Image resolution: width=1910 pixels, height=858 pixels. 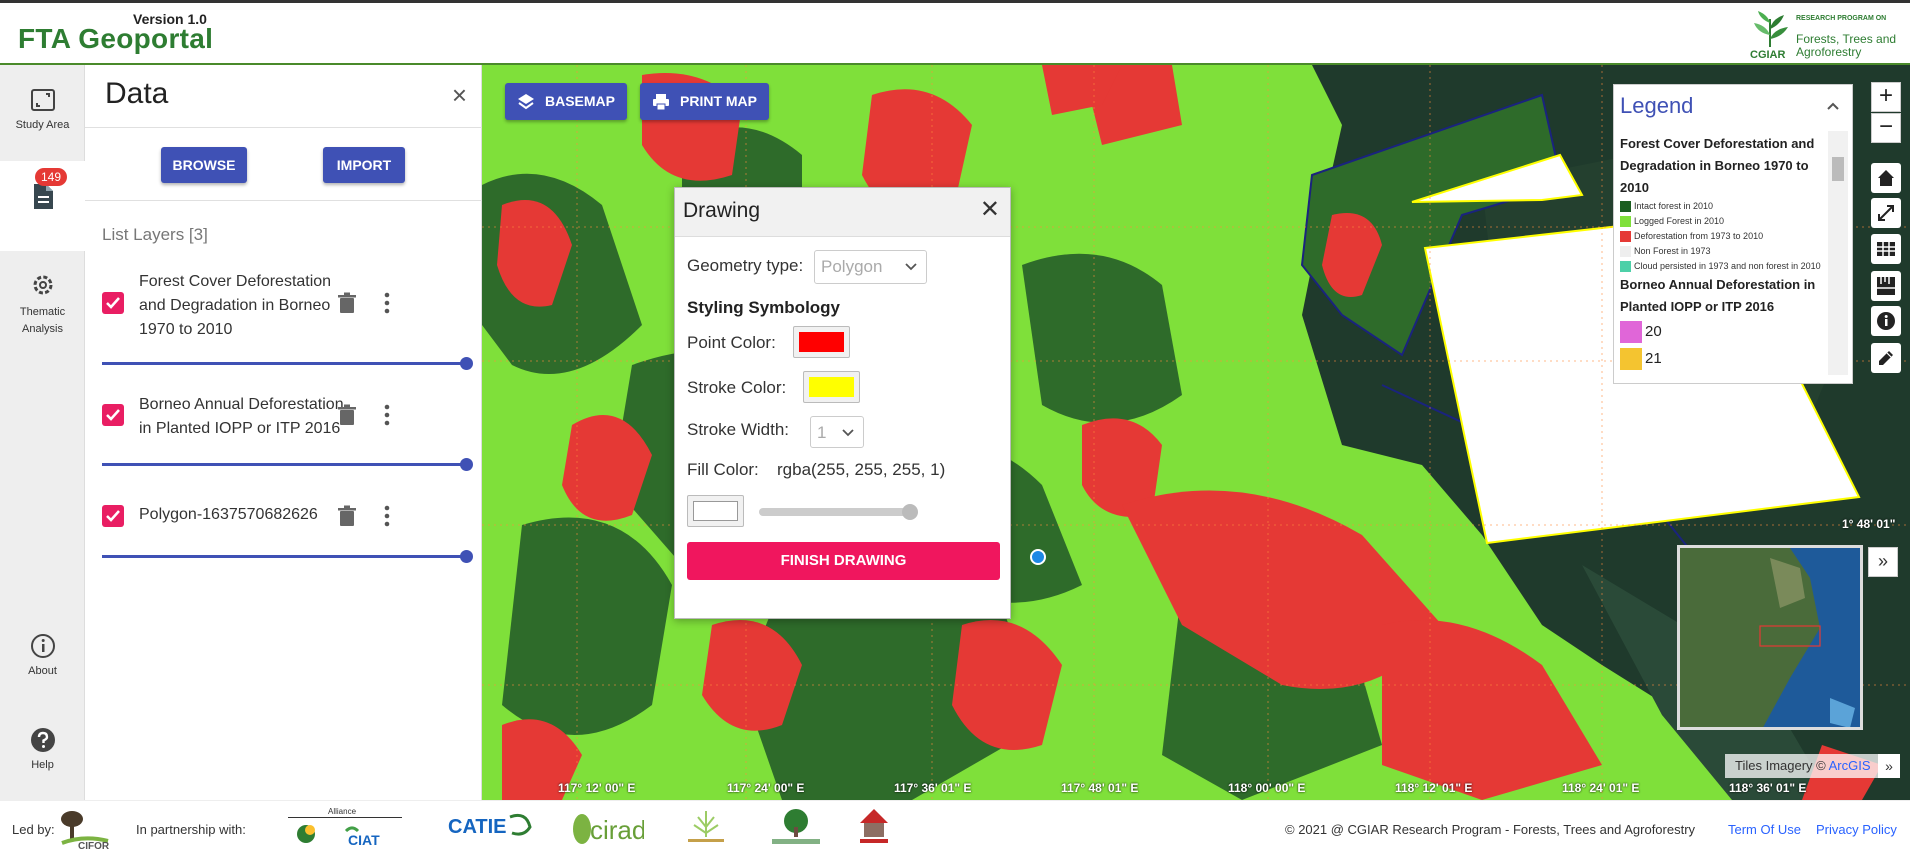 What do you see at coordinates (1672, 251) in the screenshot?
I see `legend-item-label: Non Forest in 1973` at bounding box center [1672, 251].